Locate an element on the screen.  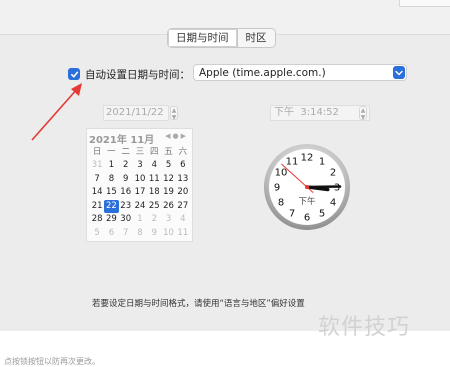
clock-number: 9 is located at coordinates (277, 188).